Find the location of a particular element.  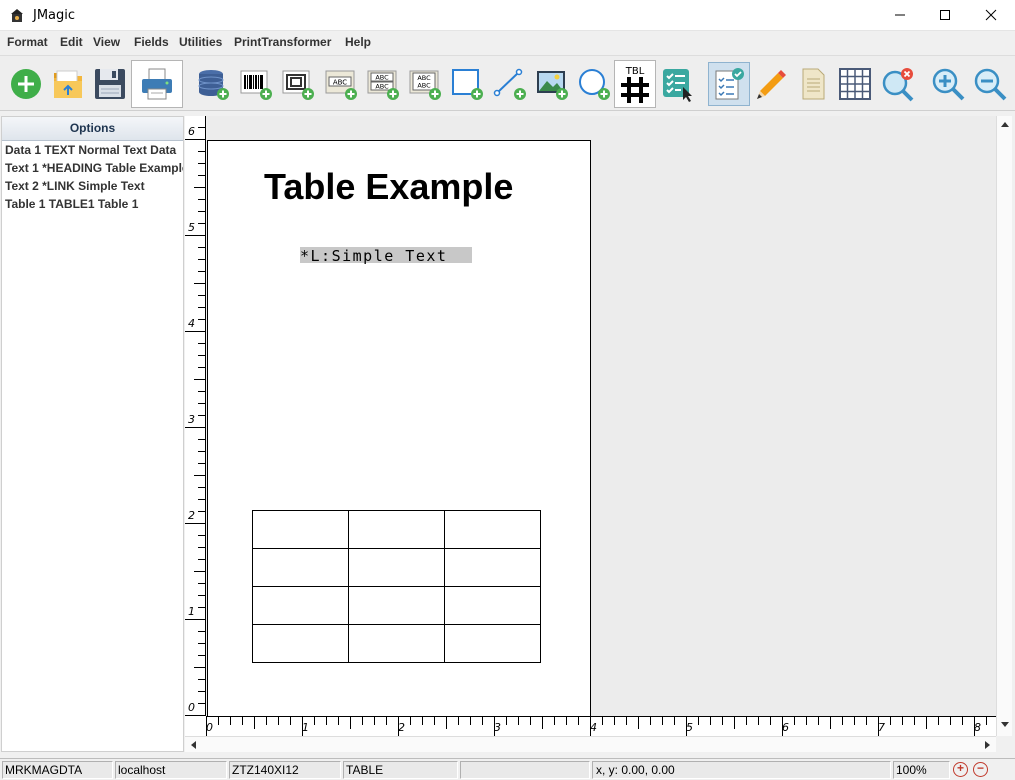

maximize-button is located at coordinates (945, 15).